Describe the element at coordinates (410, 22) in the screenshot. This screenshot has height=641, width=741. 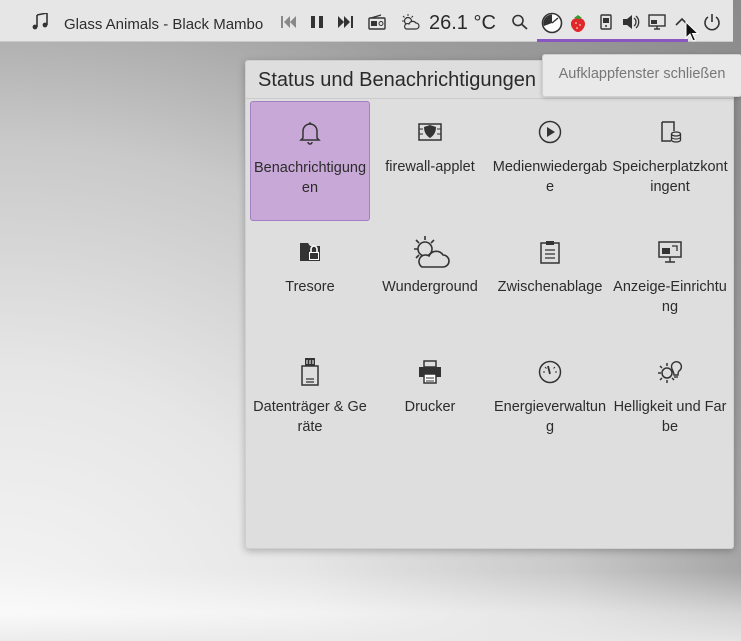
I see `weather-icon` at that location.